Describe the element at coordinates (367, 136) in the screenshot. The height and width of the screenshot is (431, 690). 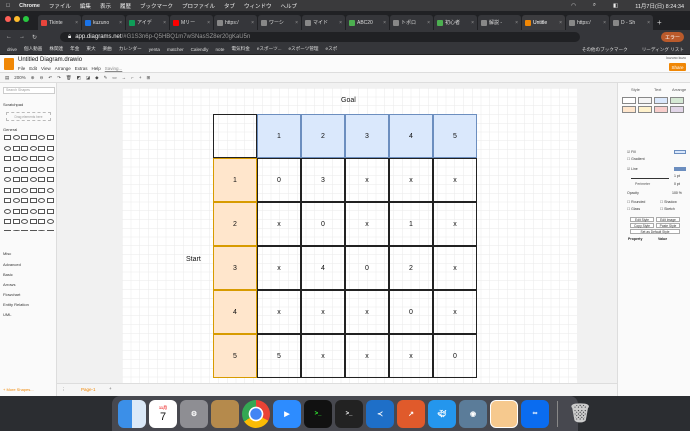
I see `column-header-cell: 3` at that location.